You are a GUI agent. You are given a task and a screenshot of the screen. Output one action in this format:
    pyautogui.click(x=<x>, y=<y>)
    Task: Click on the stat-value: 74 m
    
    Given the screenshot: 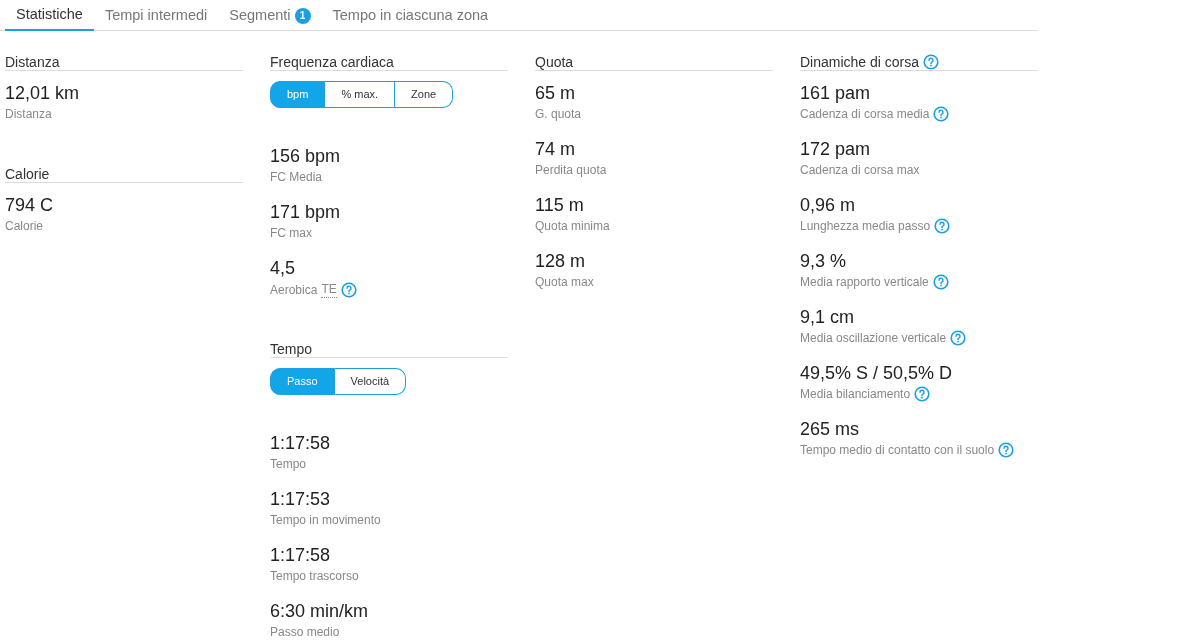 What is the action you would take?
    pyautogui.click(x=556, y=149)
    